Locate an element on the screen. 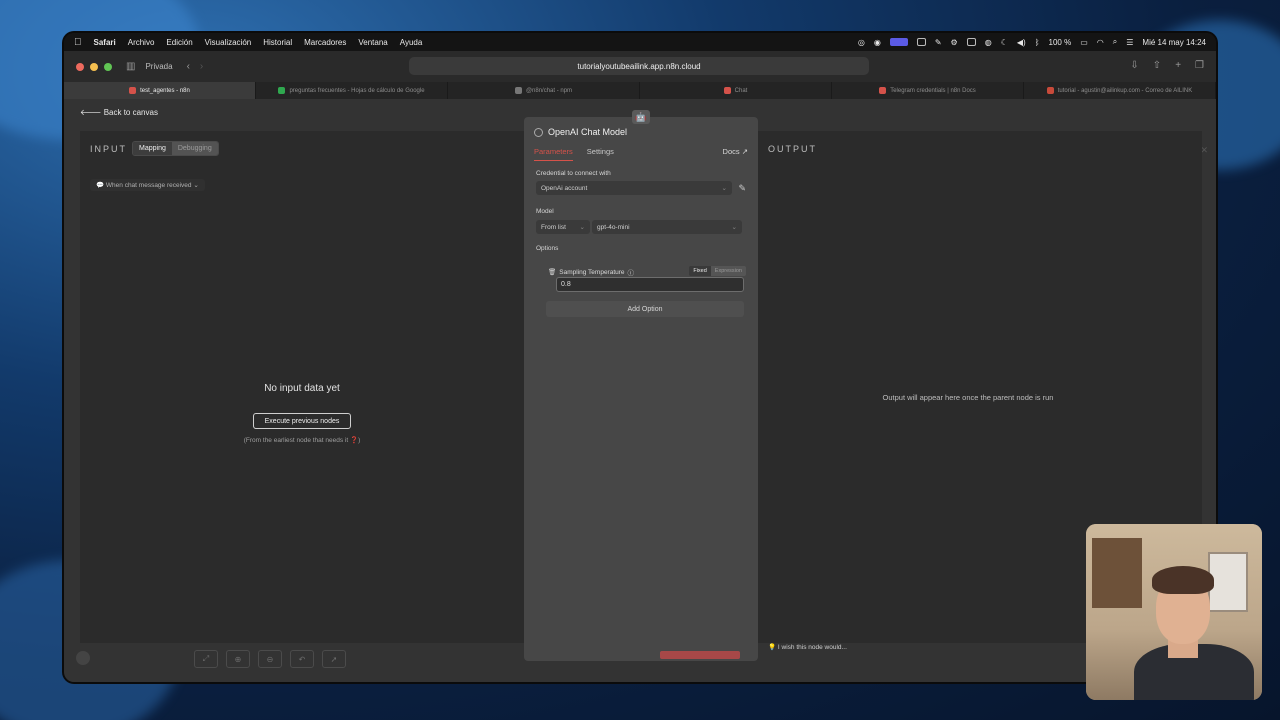  menu-app: Safari is located at coordinates (105, 42).